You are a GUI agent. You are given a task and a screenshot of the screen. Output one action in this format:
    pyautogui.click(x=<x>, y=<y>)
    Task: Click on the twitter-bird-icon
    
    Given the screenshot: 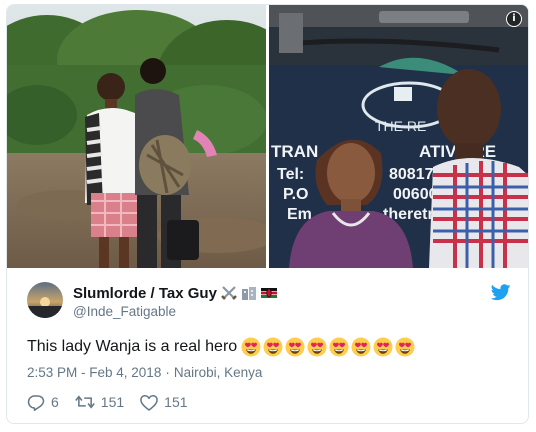 What is the action you would take?
    pyautogui.click(x=501, y=292)
    